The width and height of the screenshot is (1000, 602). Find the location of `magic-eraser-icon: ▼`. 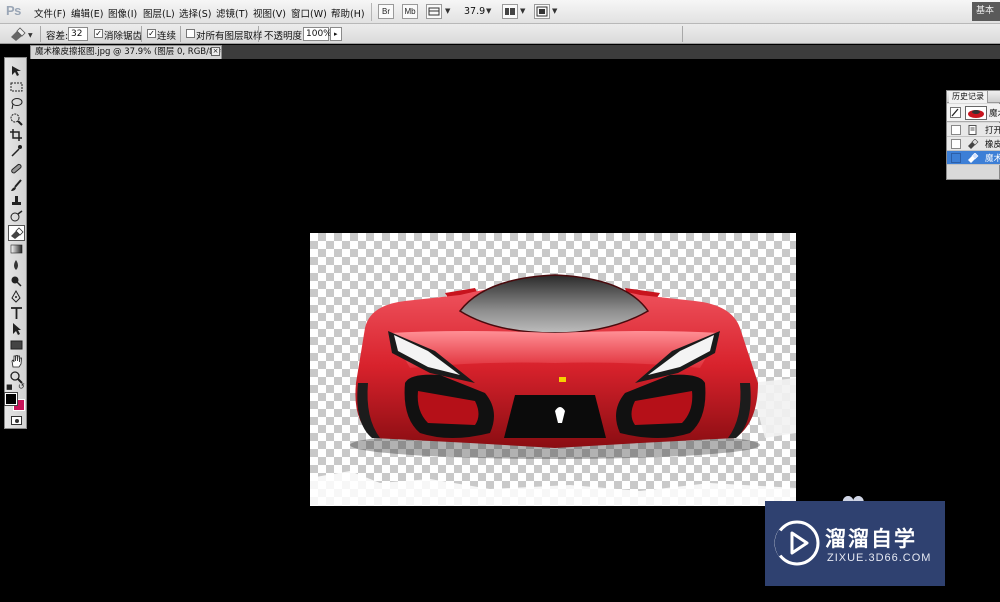

magic-eraser-icon: ▼ is located at coordinates (22, 34).